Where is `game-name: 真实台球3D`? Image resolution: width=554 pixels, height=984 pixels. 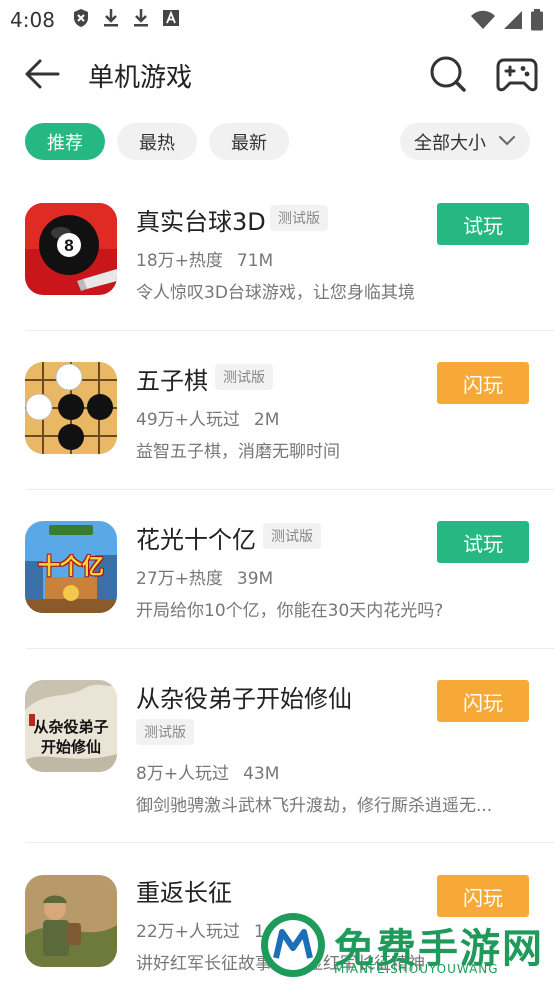 game-name: 真实台球3D is located at coordinates (201, 222).